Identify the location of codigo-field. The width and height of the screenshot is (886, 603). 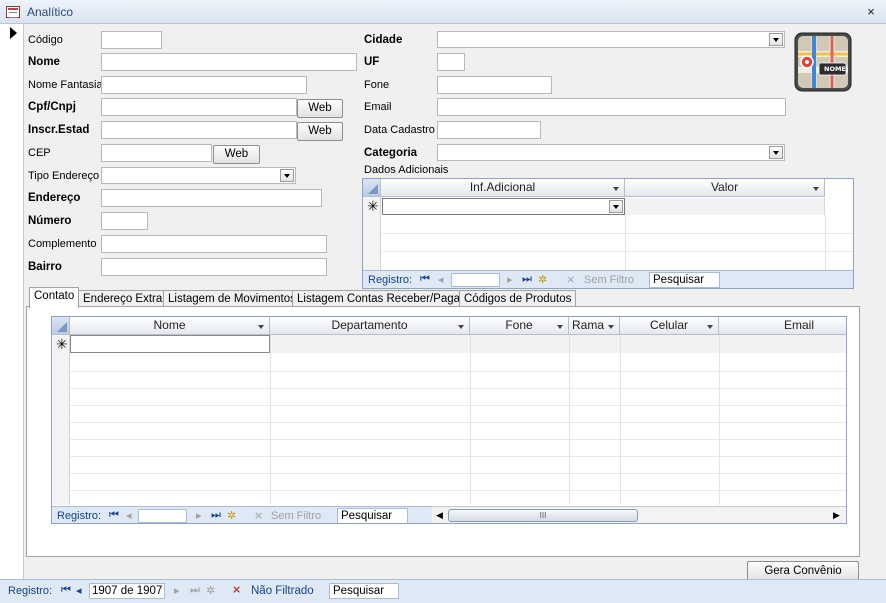
(131, 40).